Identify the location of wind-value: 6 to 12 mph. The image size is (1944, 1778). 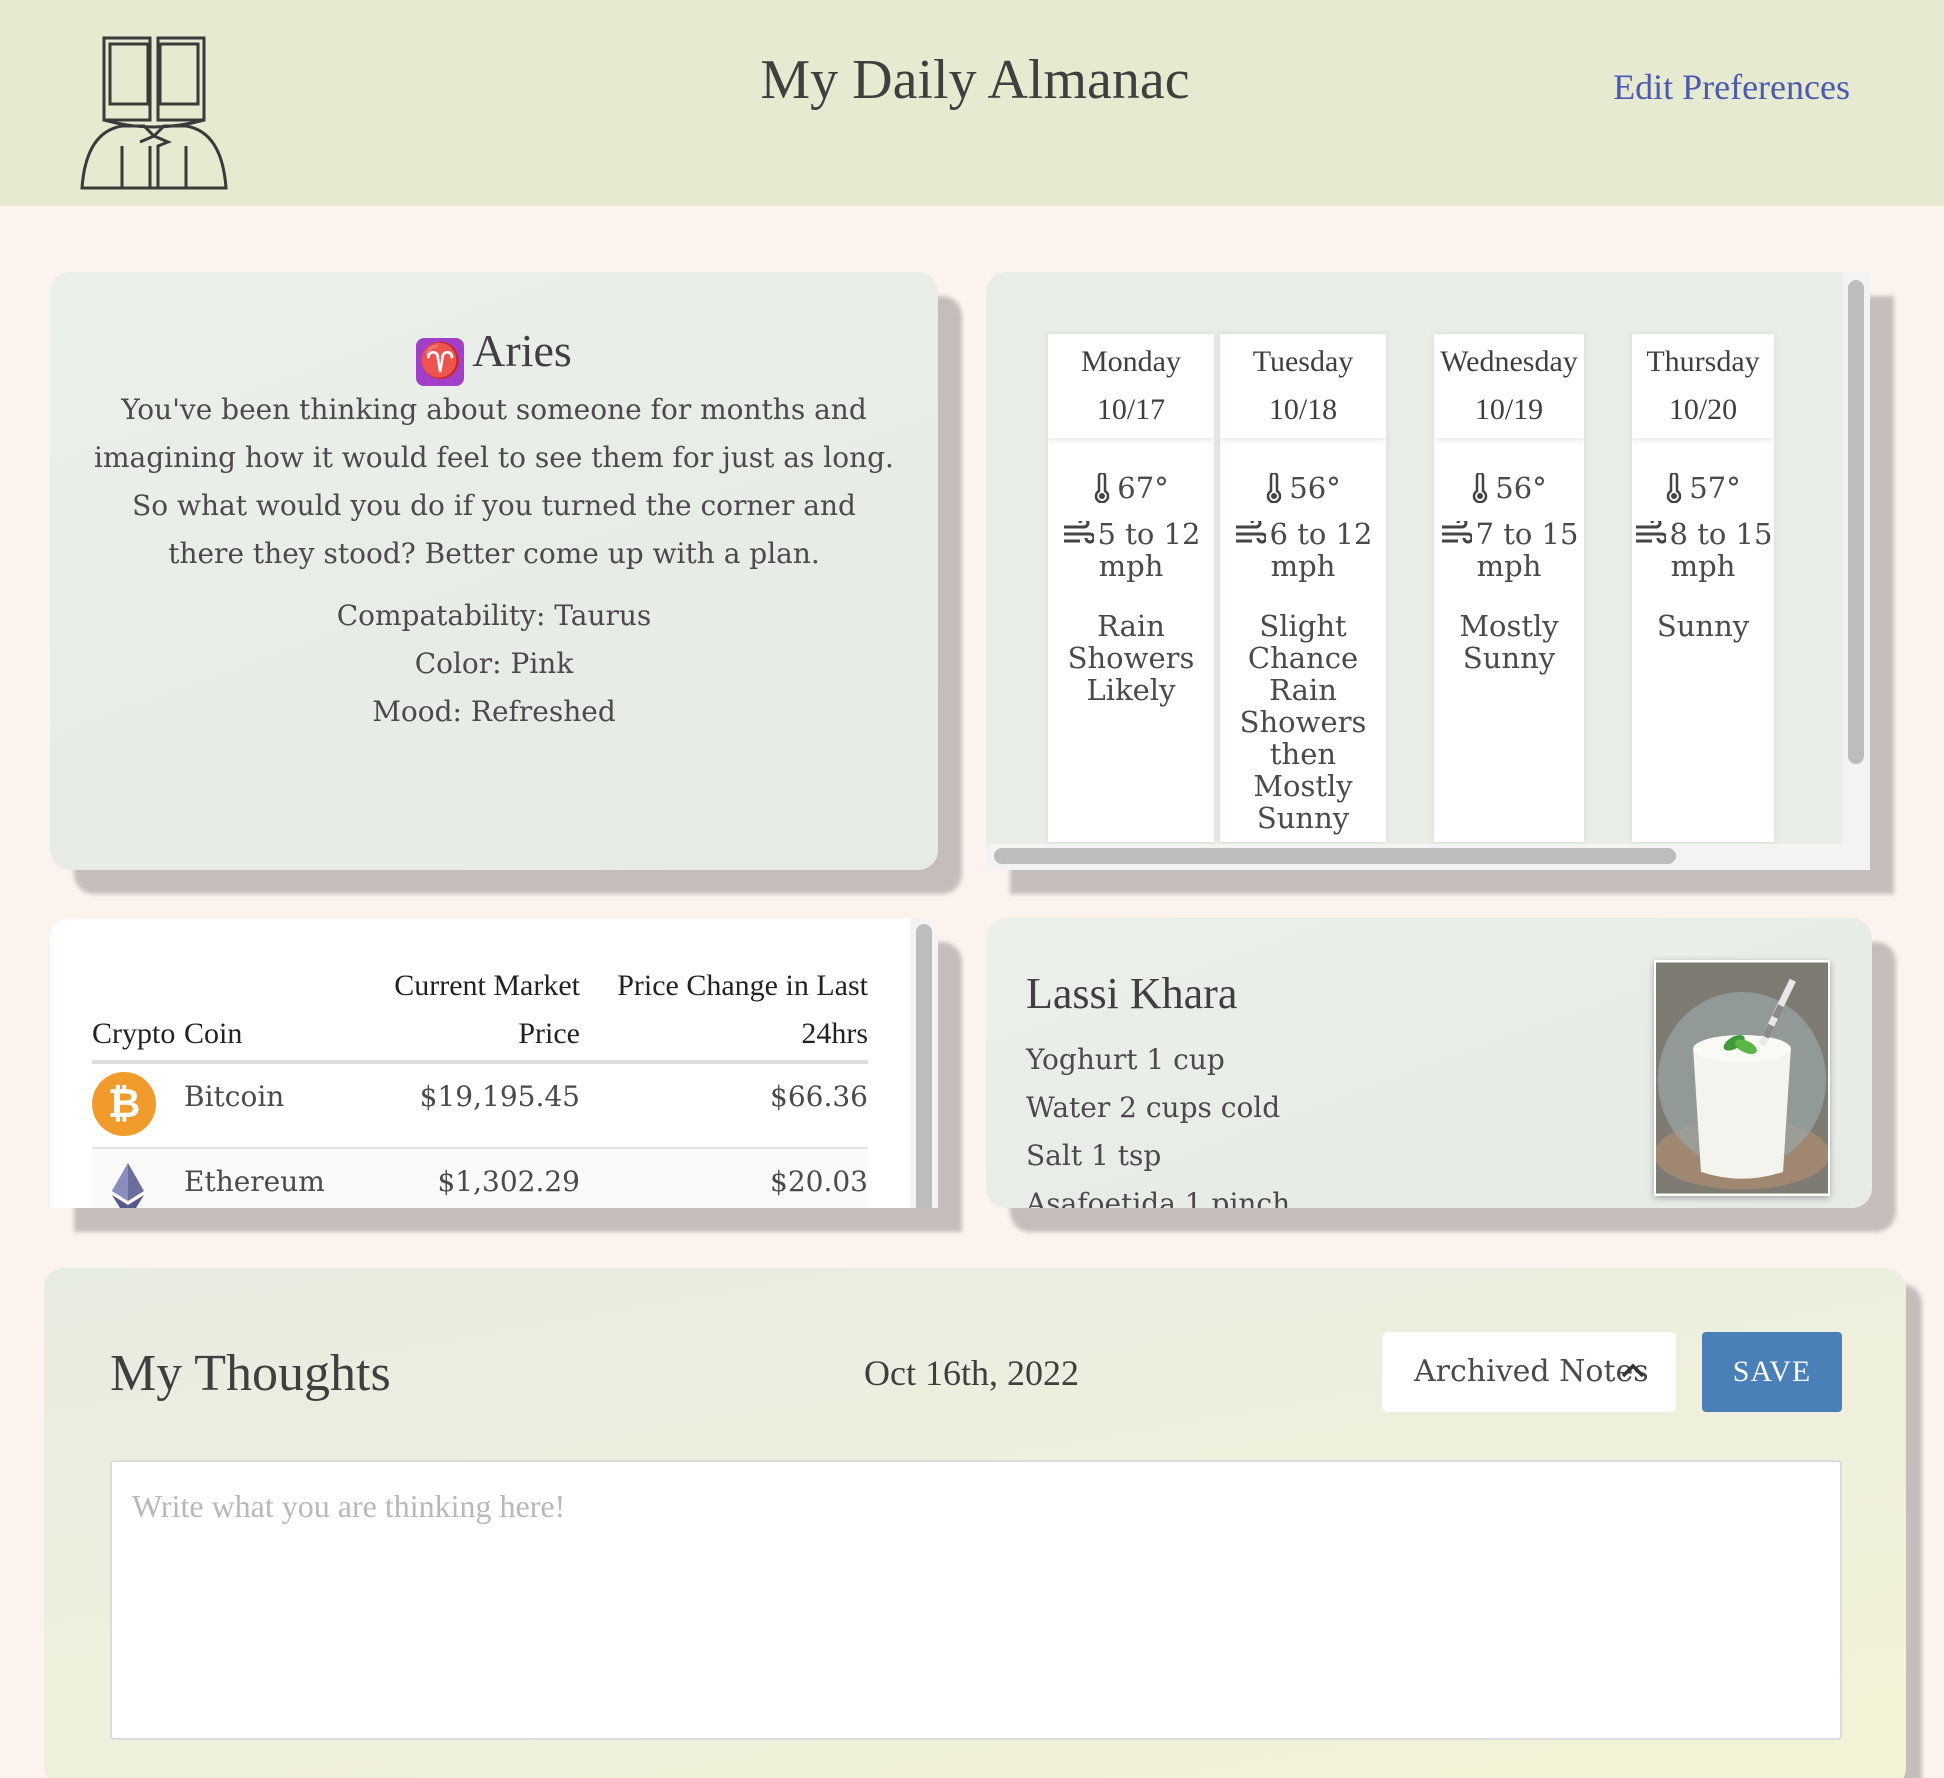
(1321, 550).